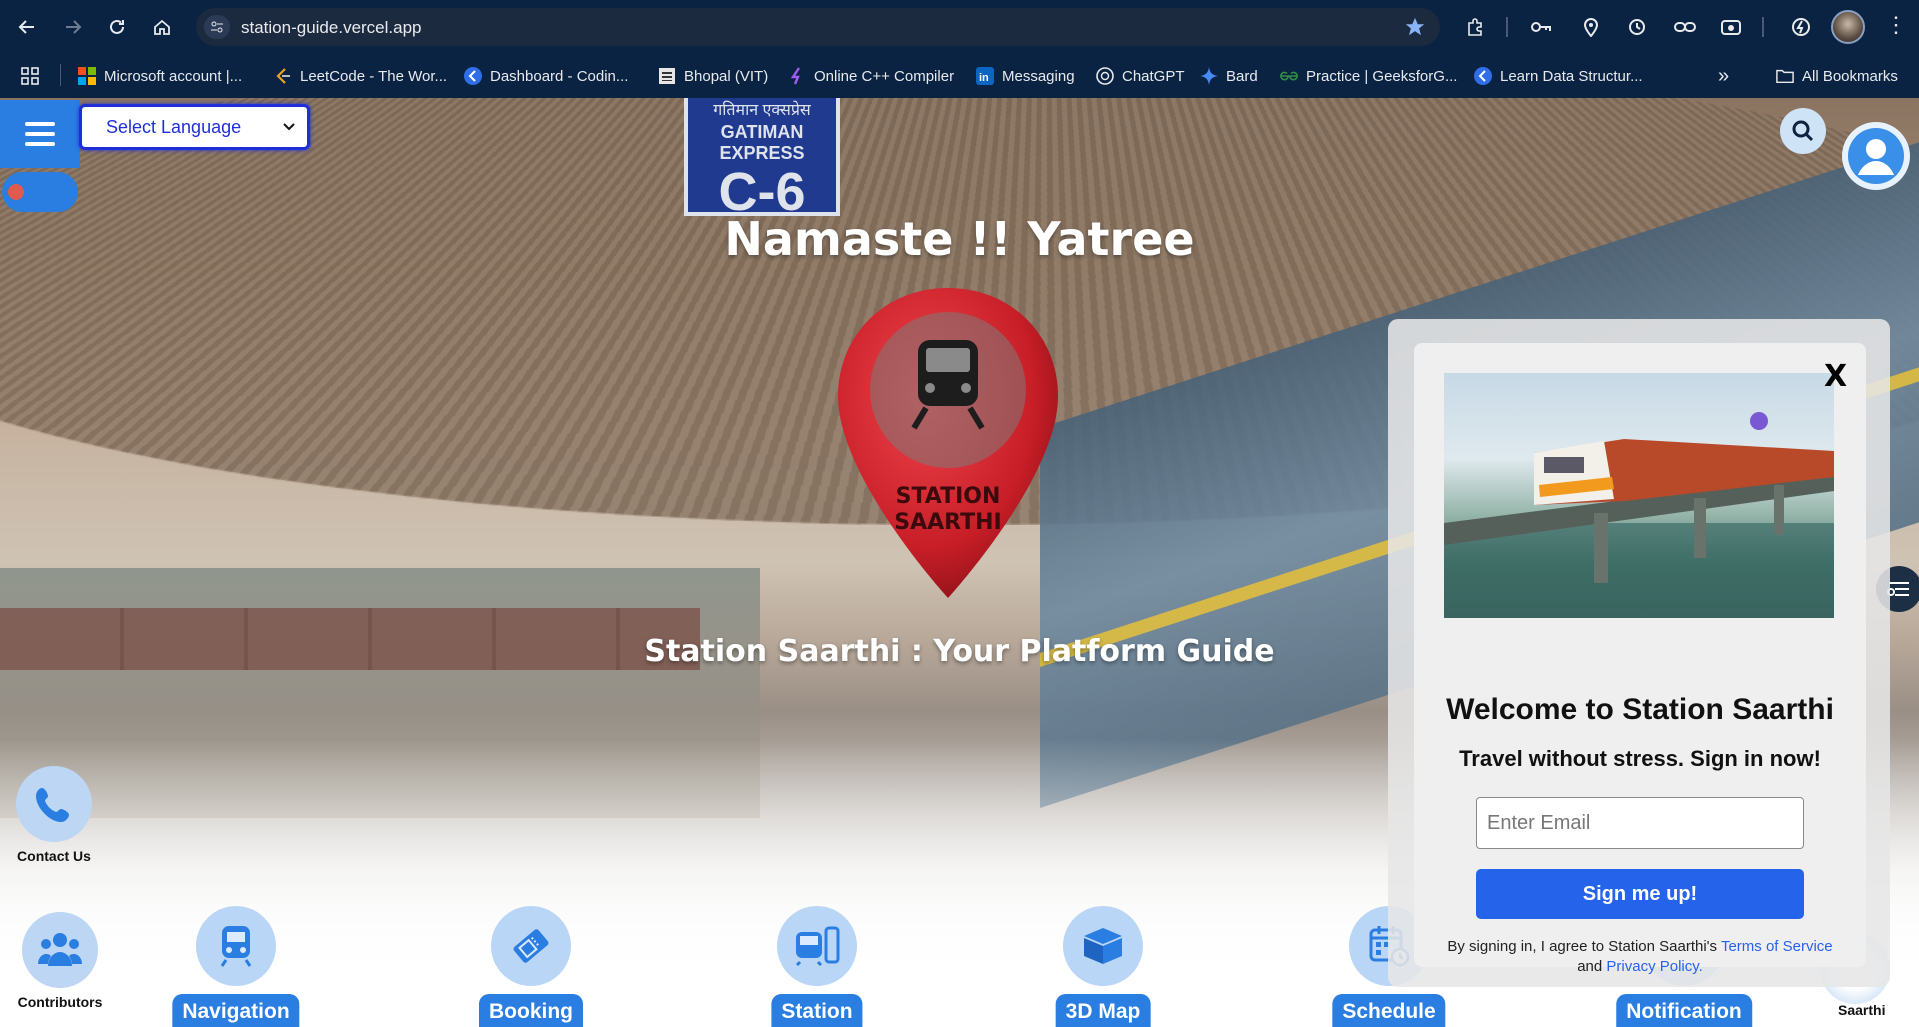  I want to click on bookmark-label: Messaging, so click(1038, 76).